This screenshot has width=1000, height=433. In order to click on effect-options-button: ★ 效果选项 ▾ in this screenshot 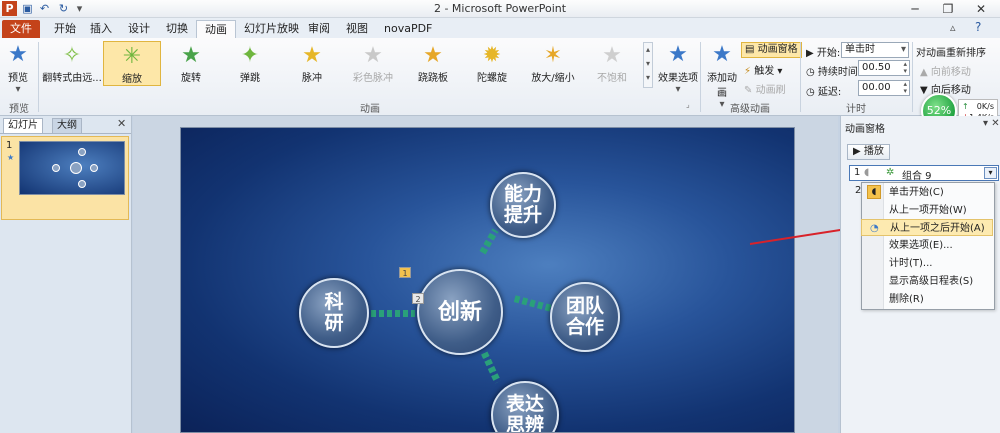, I will do `click(678, 68)`.